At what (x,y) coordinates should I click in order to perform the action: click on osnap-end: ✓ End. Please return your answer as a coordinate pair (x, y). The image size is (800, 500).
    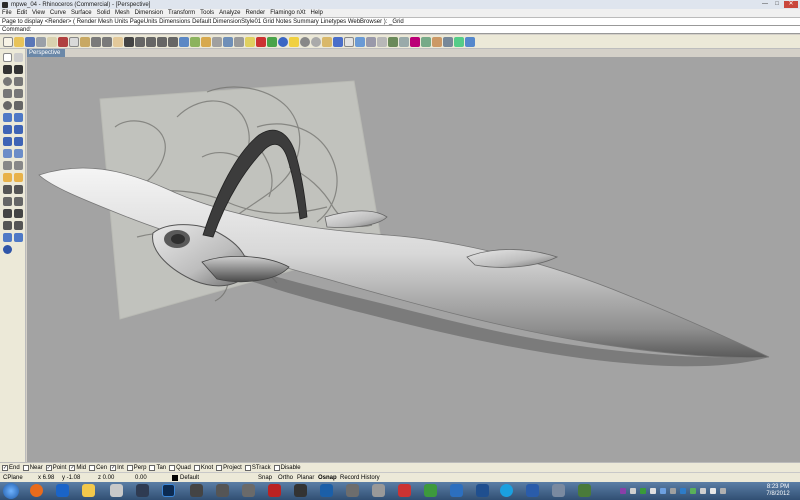
    Looking at the image, I should click on (11, 467).